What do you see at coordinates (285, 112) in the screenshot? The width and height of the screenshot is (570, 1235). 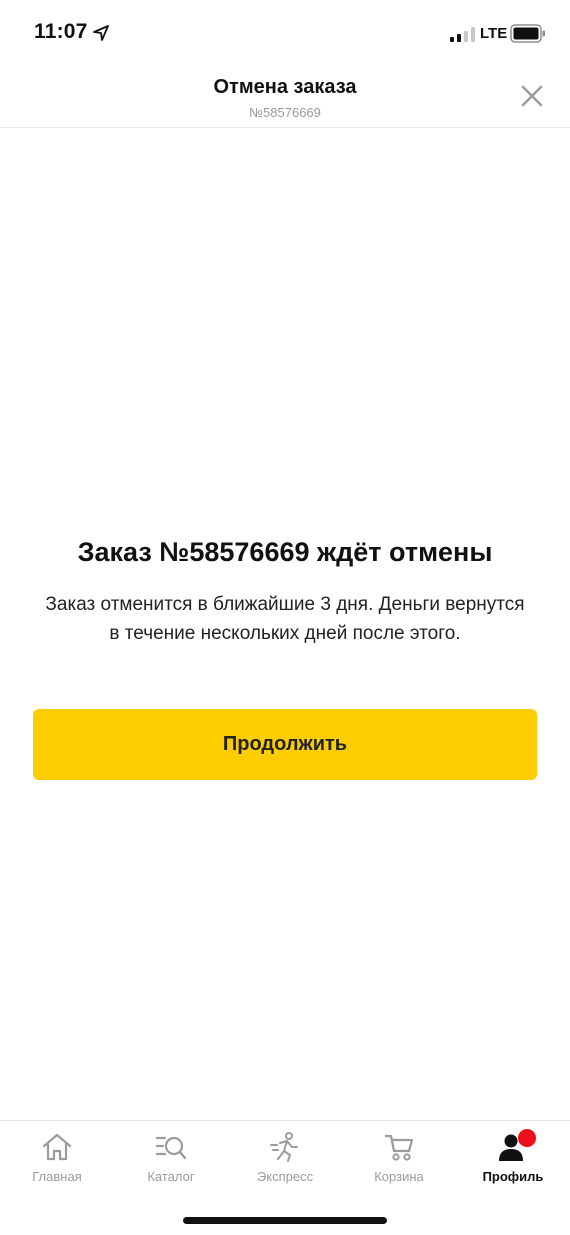 I see `order-number-subtitle: №58576669` at bounding box center [285, 112].